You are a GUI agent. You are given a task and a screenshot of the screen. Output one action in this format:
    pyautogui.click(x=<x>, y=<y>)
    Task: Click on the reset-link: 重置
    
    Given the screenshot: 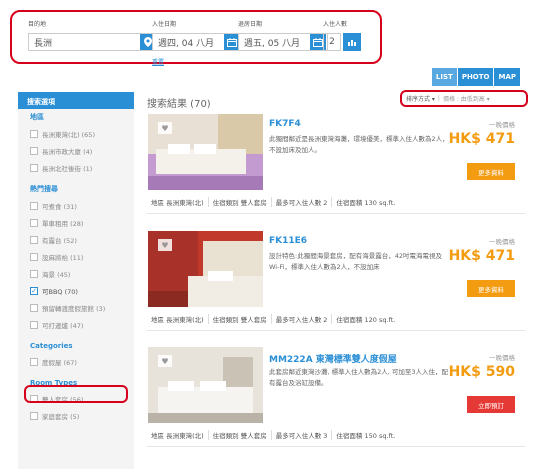 What is the action you would take?
    pyautogui.click(x=158, y=61)
    